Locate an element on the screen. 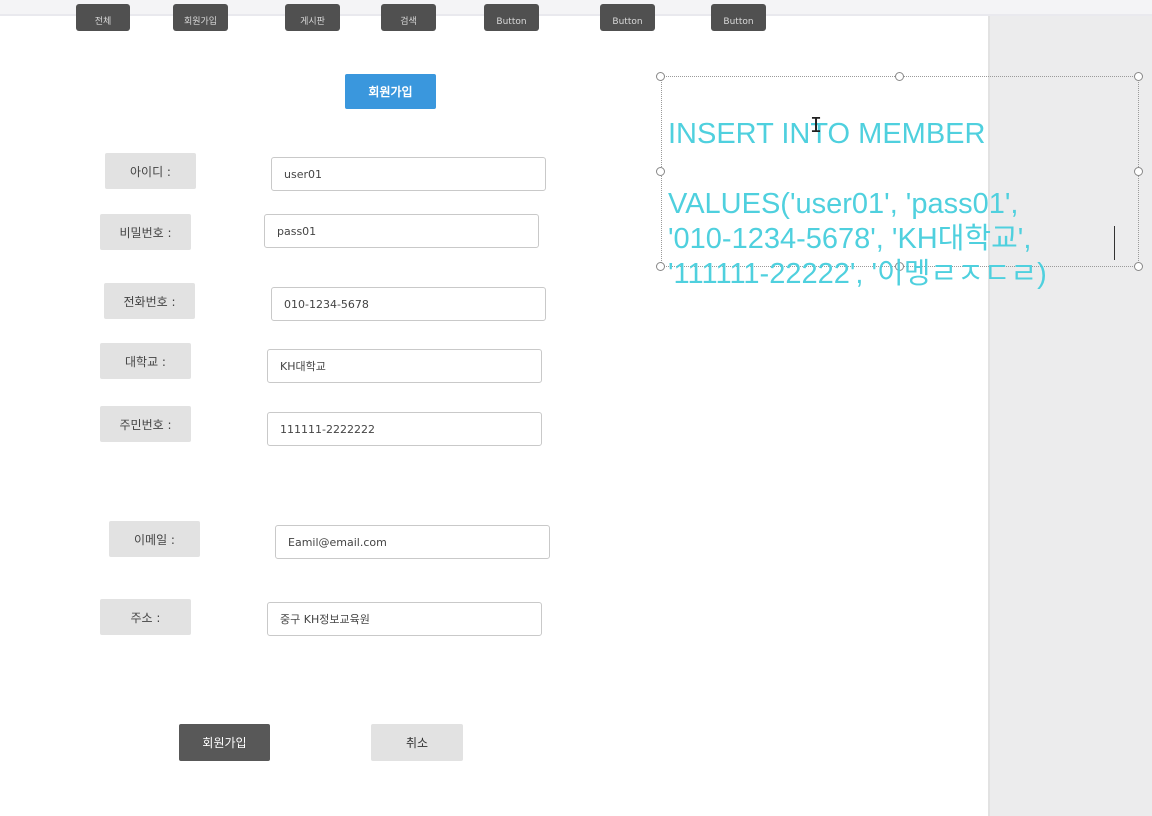 This screenshot has height=816, width=1152. address-field: 중구 KH정보교육원 is located at coordinates (404, 619).